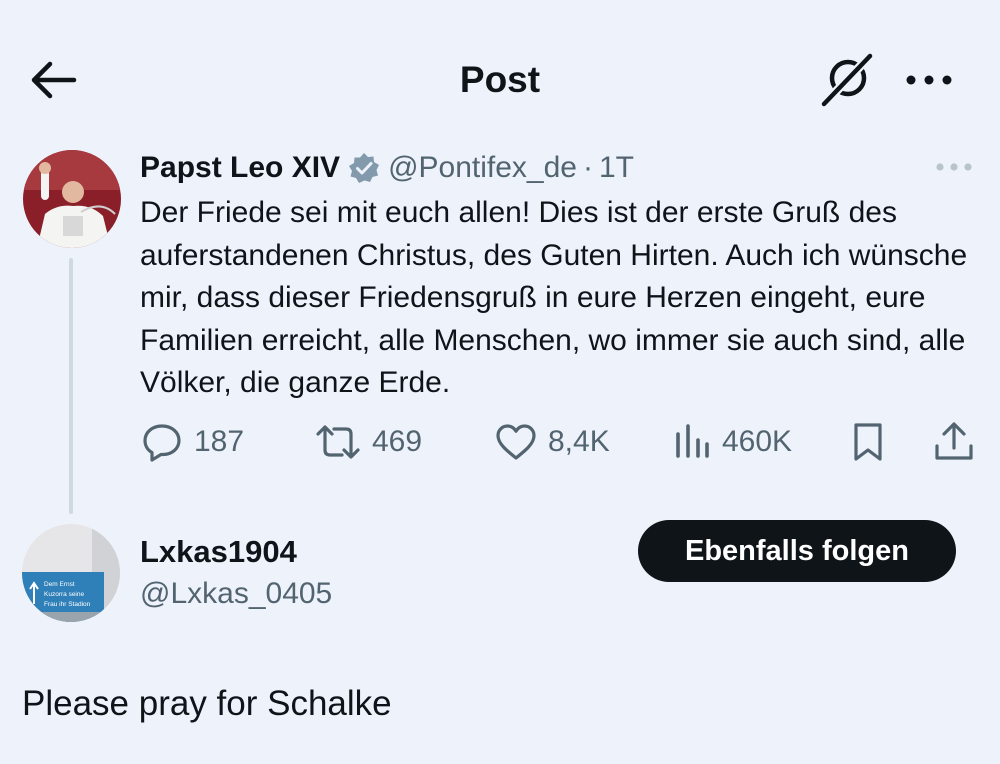 This screenshot has height=764, width=1000. What do you see at coordinates (482, 168) in the screenshot?
I see `author-handle: @Pontifex_de` at bounding box center [482, 168].